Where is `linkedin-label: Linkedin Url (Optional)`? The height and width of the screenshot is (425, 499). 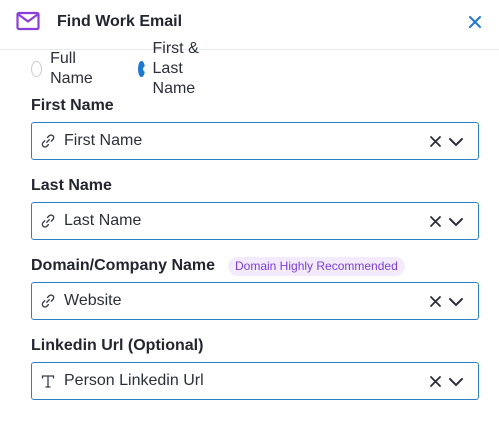 linkedin-label: Linkedin Url (Optional) is located at coordinates (117, 345).